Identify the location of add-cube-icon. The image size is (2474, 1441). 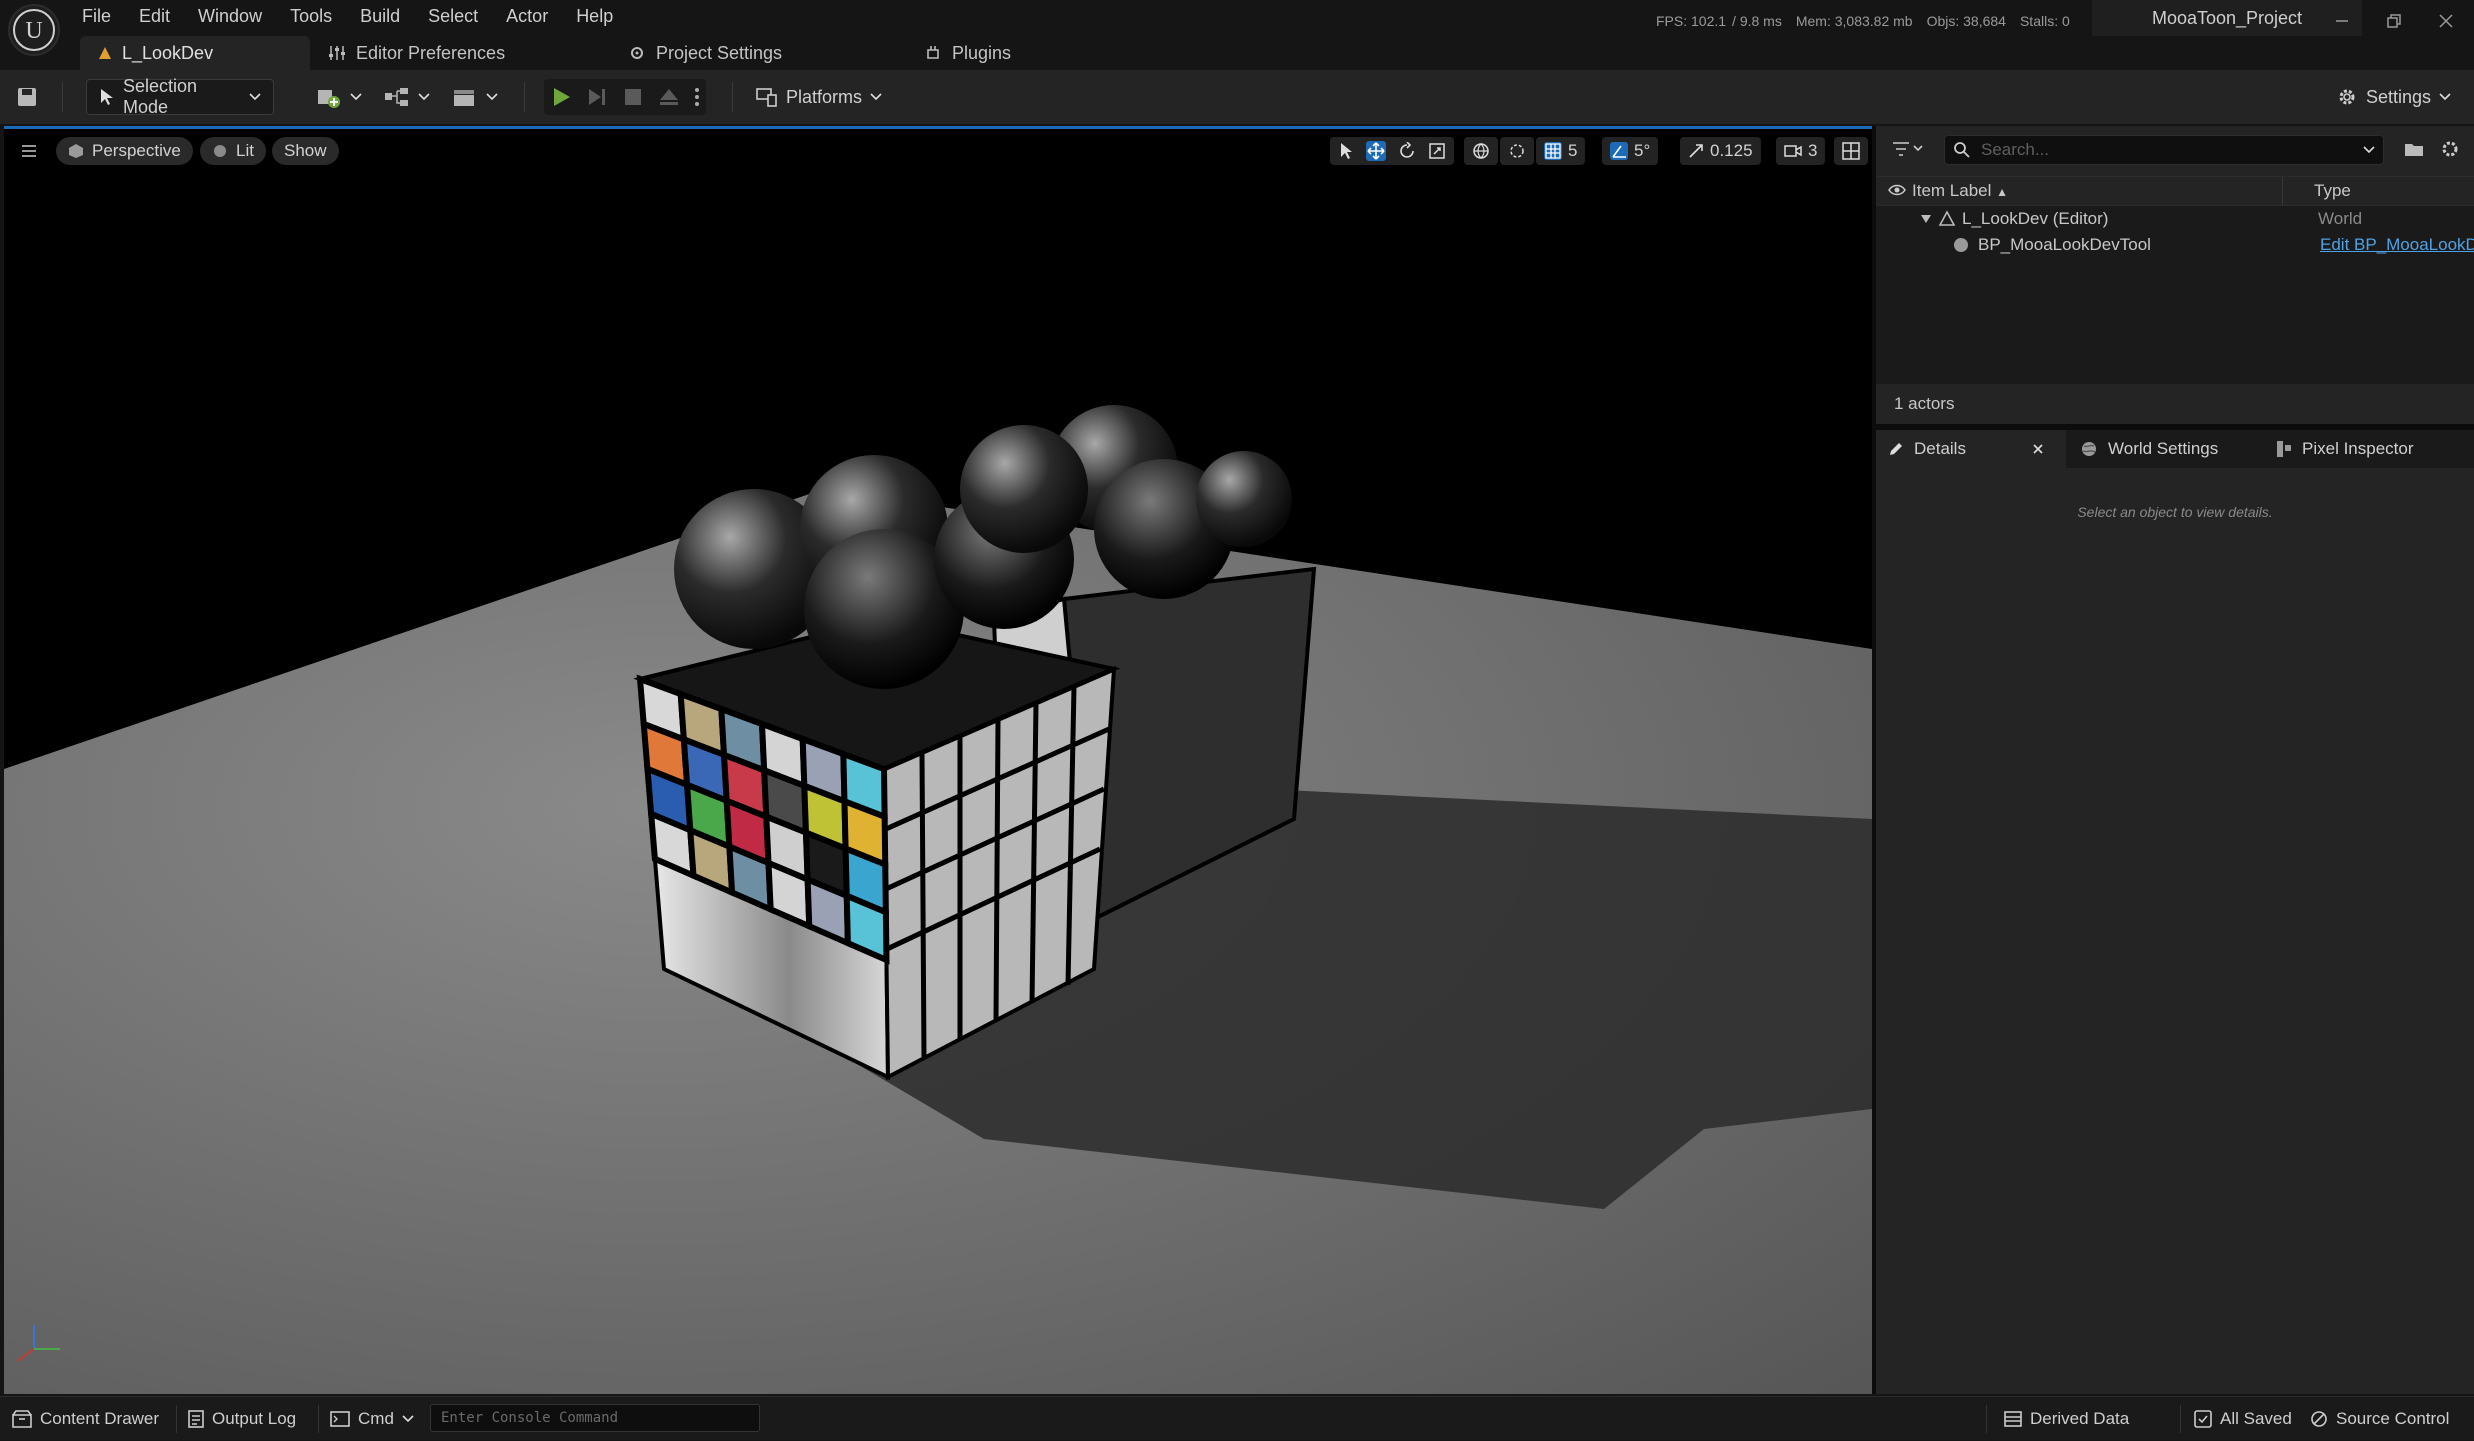
(329, 97).